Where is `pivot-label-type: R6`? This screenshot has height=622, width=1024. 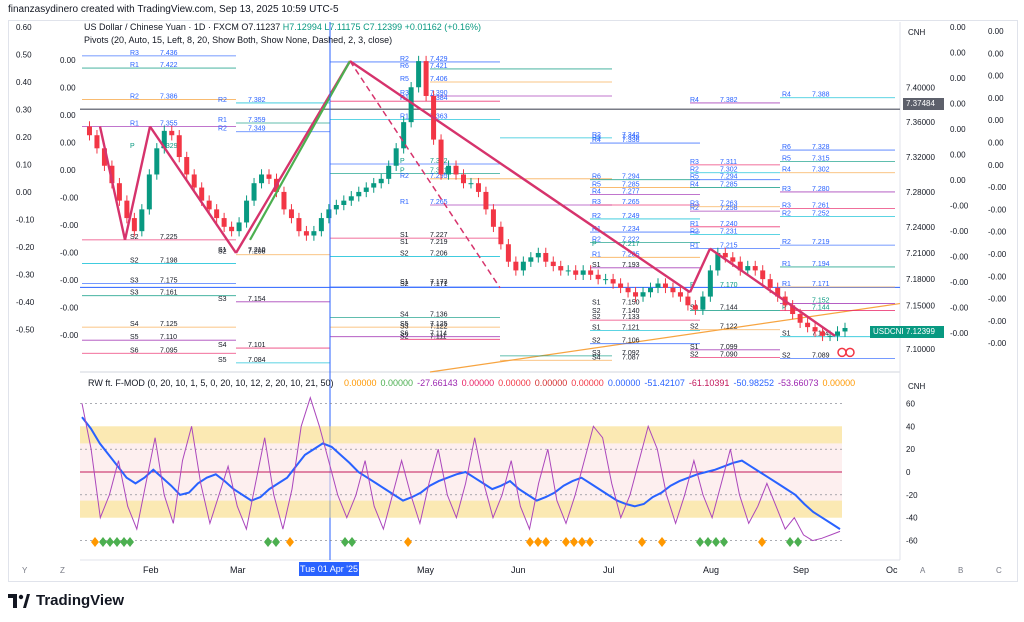 pivot-label-type: R6 is located at coordinates (404, 66).